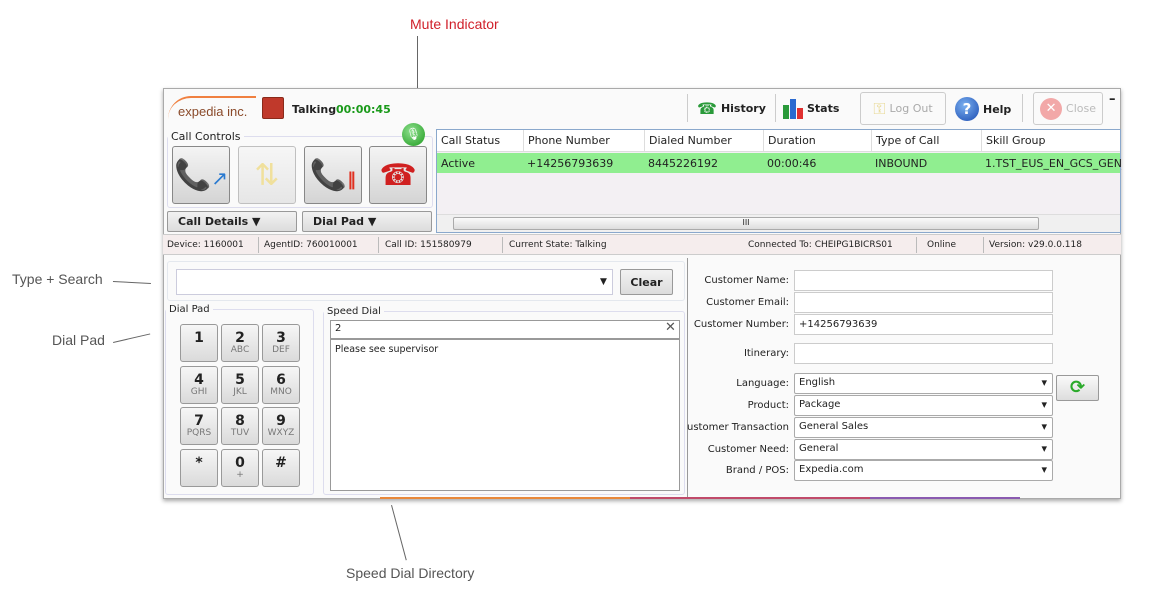 The height and width of the screenshot is (608, 1160). I want to click on brand-label: Brand / POS:, so click(757, 470).